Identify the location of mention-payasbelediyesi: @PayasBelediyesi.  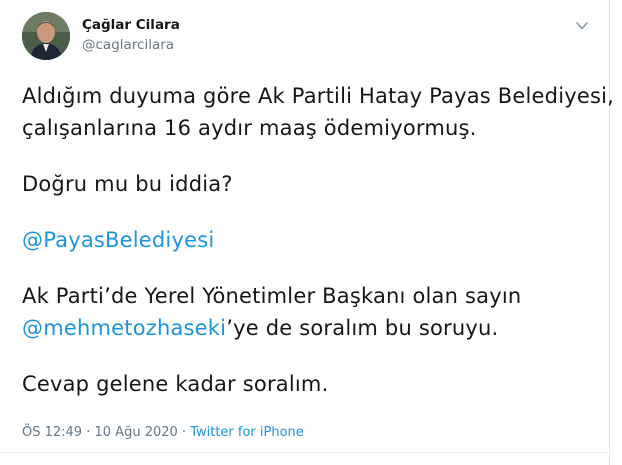
(118, 240).